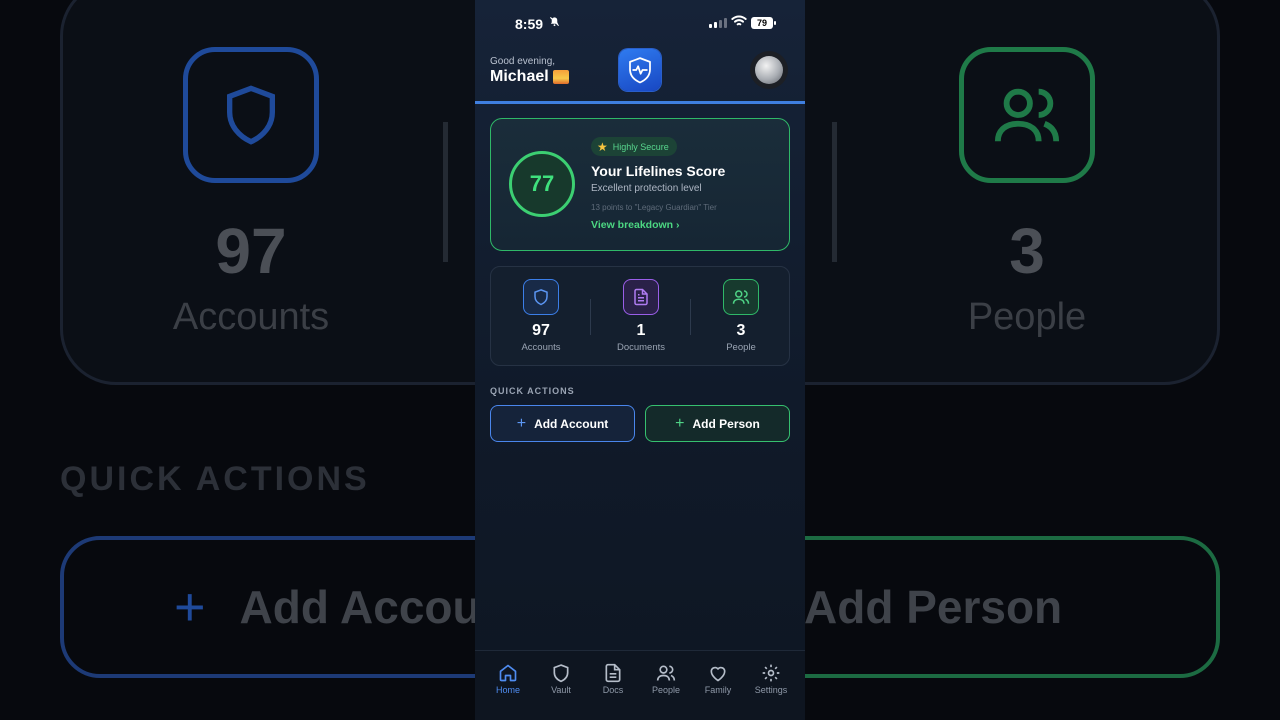  I want to click on bg-accounts-label: Accounts, so click(251, 317).